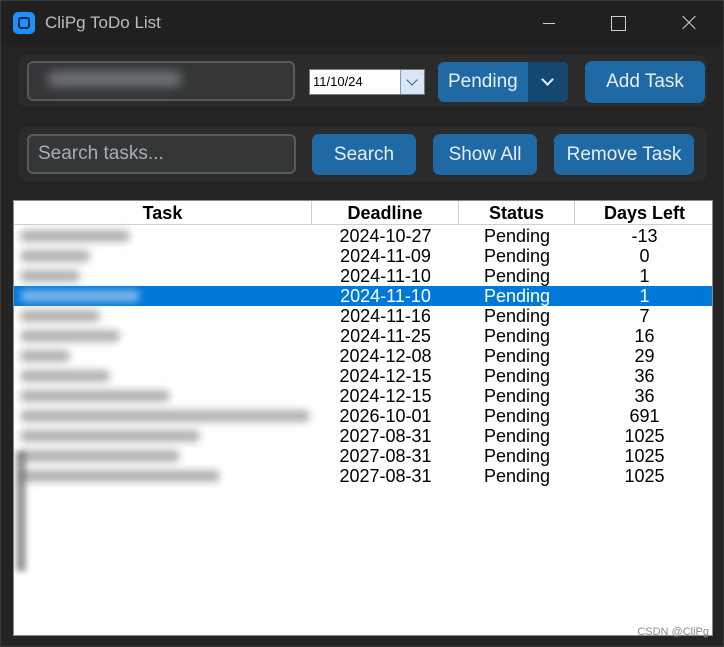 This screenshot has width=724, height=647. I want to click on cell-deadline: 2024-11-16, so click(385, 316).